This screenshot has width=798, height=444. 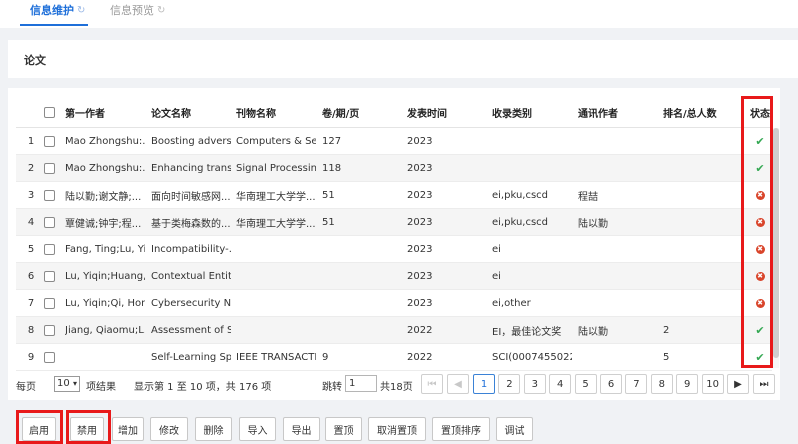 I want to click on cell-index-category, so click(x=532, y=168).